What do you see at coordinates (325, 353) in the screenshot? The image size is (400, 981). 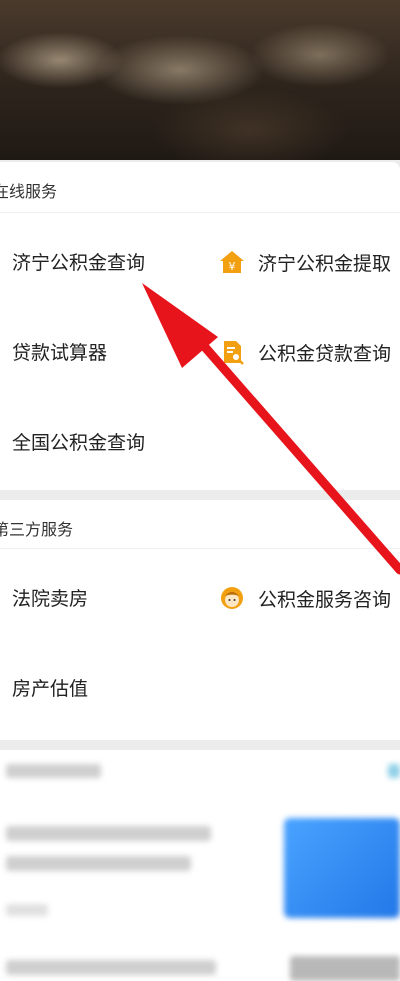 I see `service-label: 公积金贷款查询` at bounding box center [325, 353].